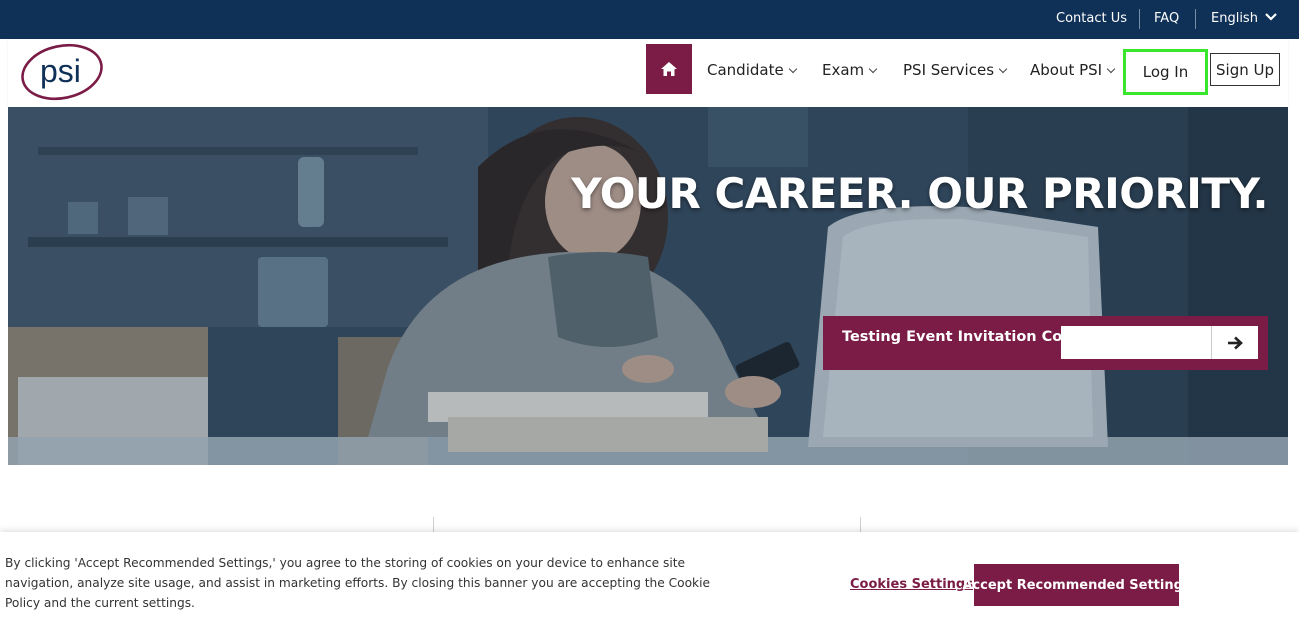 The width and height of the screenshot is (1299, 622). What do you see at coordinates (962, 337) in the screenshot?
I see `invitation-code-label: Testing Event Invitation Code` at bounding box center [962, 337].